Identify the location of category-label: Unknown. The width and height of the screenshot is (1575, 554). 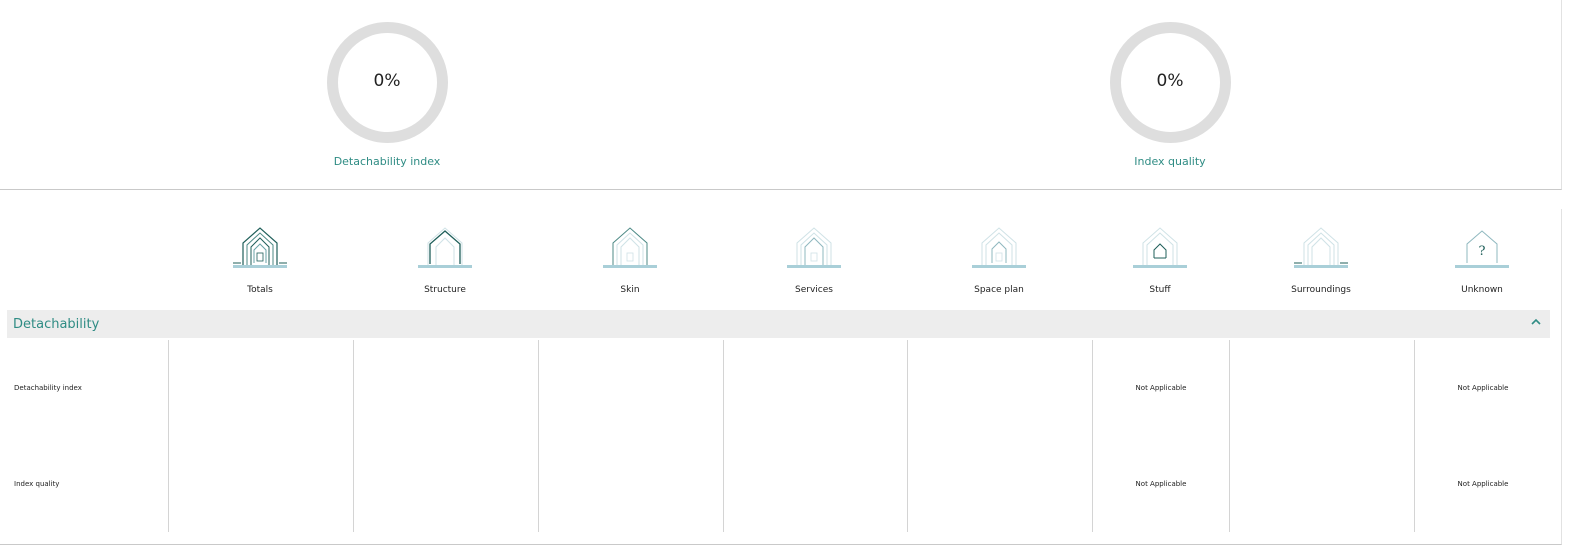
(1482, 290).